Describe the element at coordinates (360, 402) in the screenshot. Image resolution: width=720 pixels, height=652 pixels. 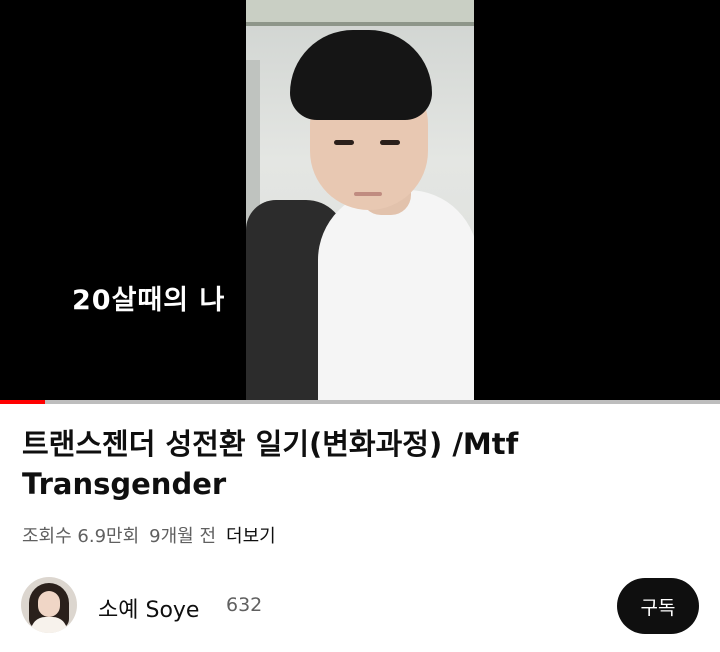
I see `progress-bar` at that location.